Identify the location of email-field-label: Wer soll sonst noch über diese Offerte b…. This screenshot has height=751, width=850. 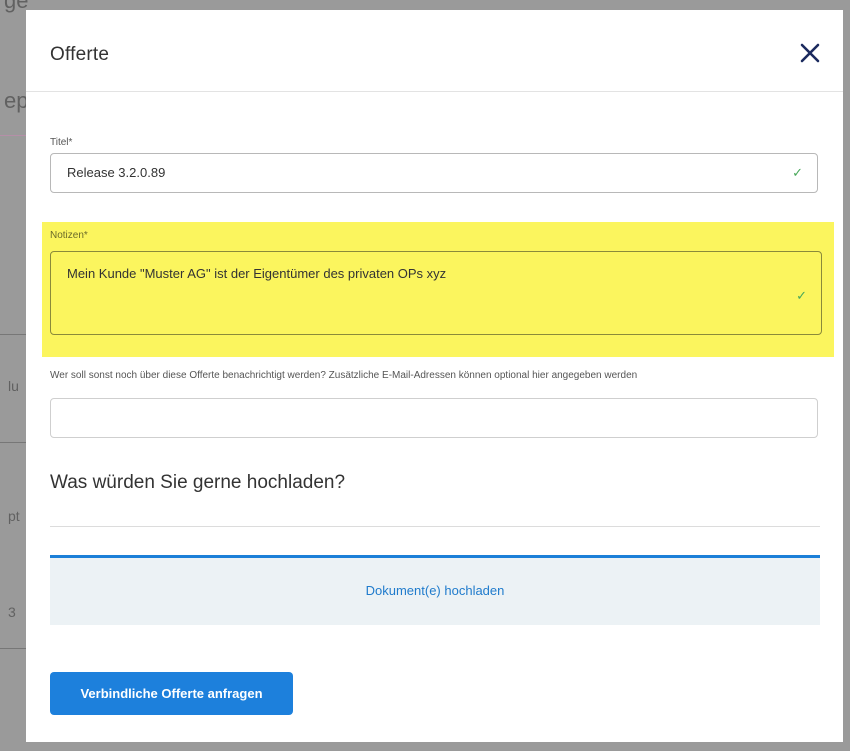
(344, 375).